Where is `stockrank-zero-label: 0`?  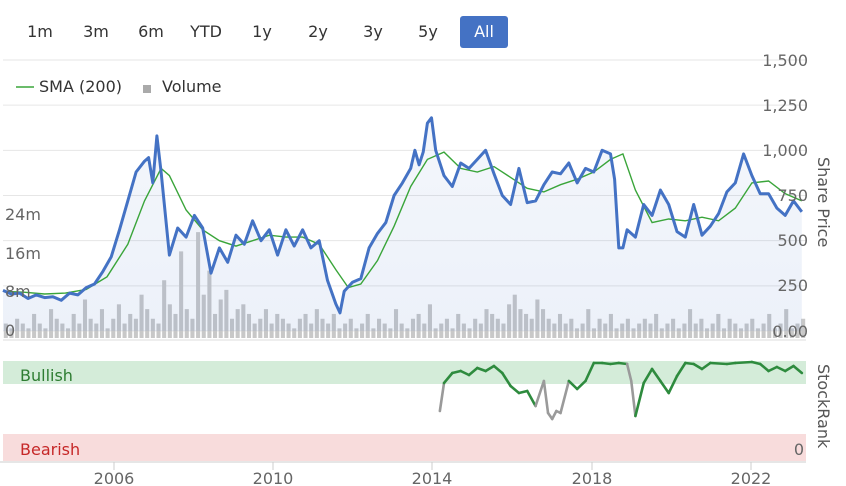 stockrank-zero-label: 0 is located at coordinates (799, 449).